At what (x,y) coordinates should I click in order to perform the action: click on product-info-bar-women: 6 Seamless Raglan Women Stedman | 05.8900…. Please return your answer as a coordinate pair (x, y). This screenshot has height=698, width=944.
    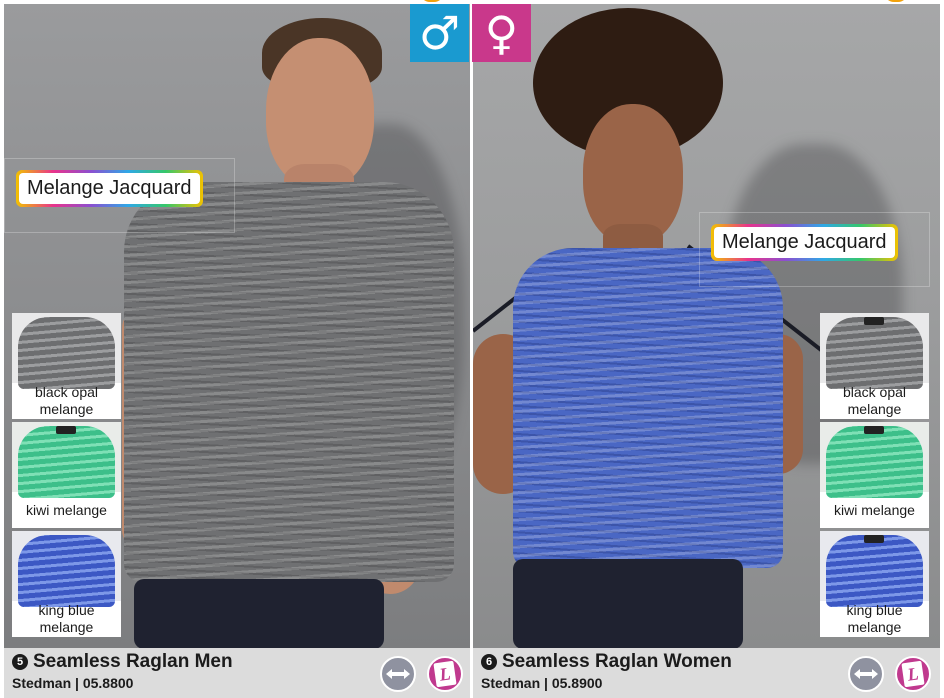
    Looking at the image, I should click on (706, 673).